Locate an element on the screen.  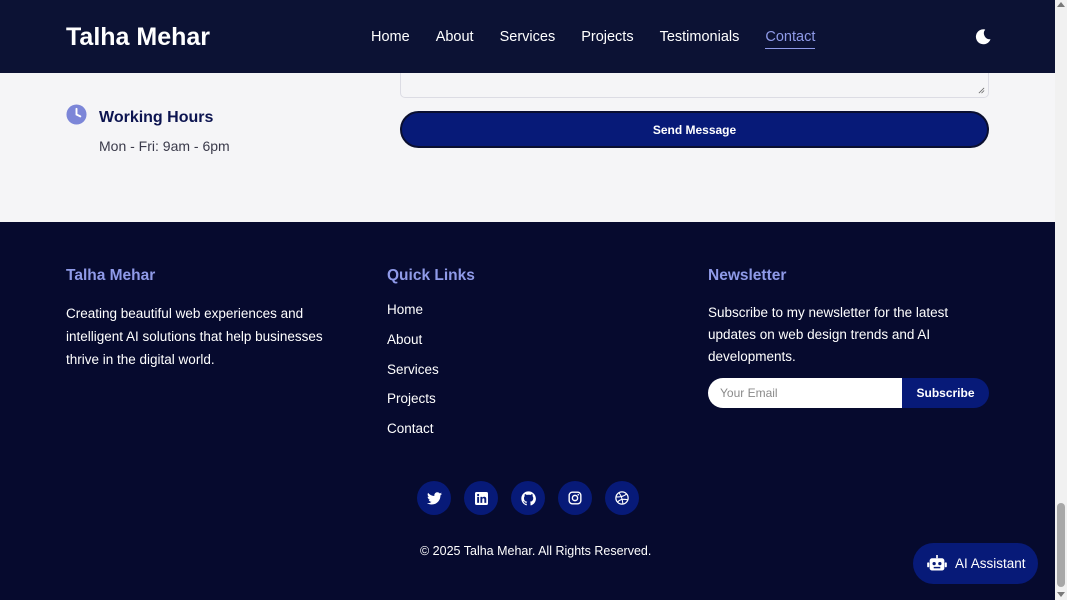
dribbble-icon is located at coordinates (622, 498).